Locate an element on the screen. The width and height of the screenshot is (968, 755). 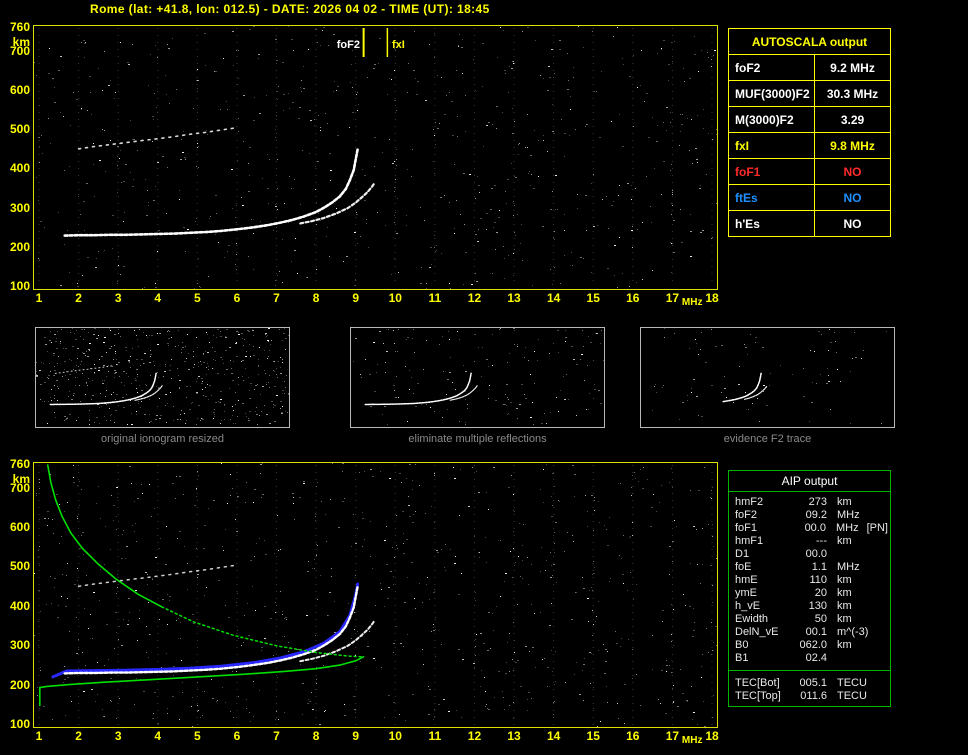
aip-row: B0 062.0 km is located at coordinates (811, 645).